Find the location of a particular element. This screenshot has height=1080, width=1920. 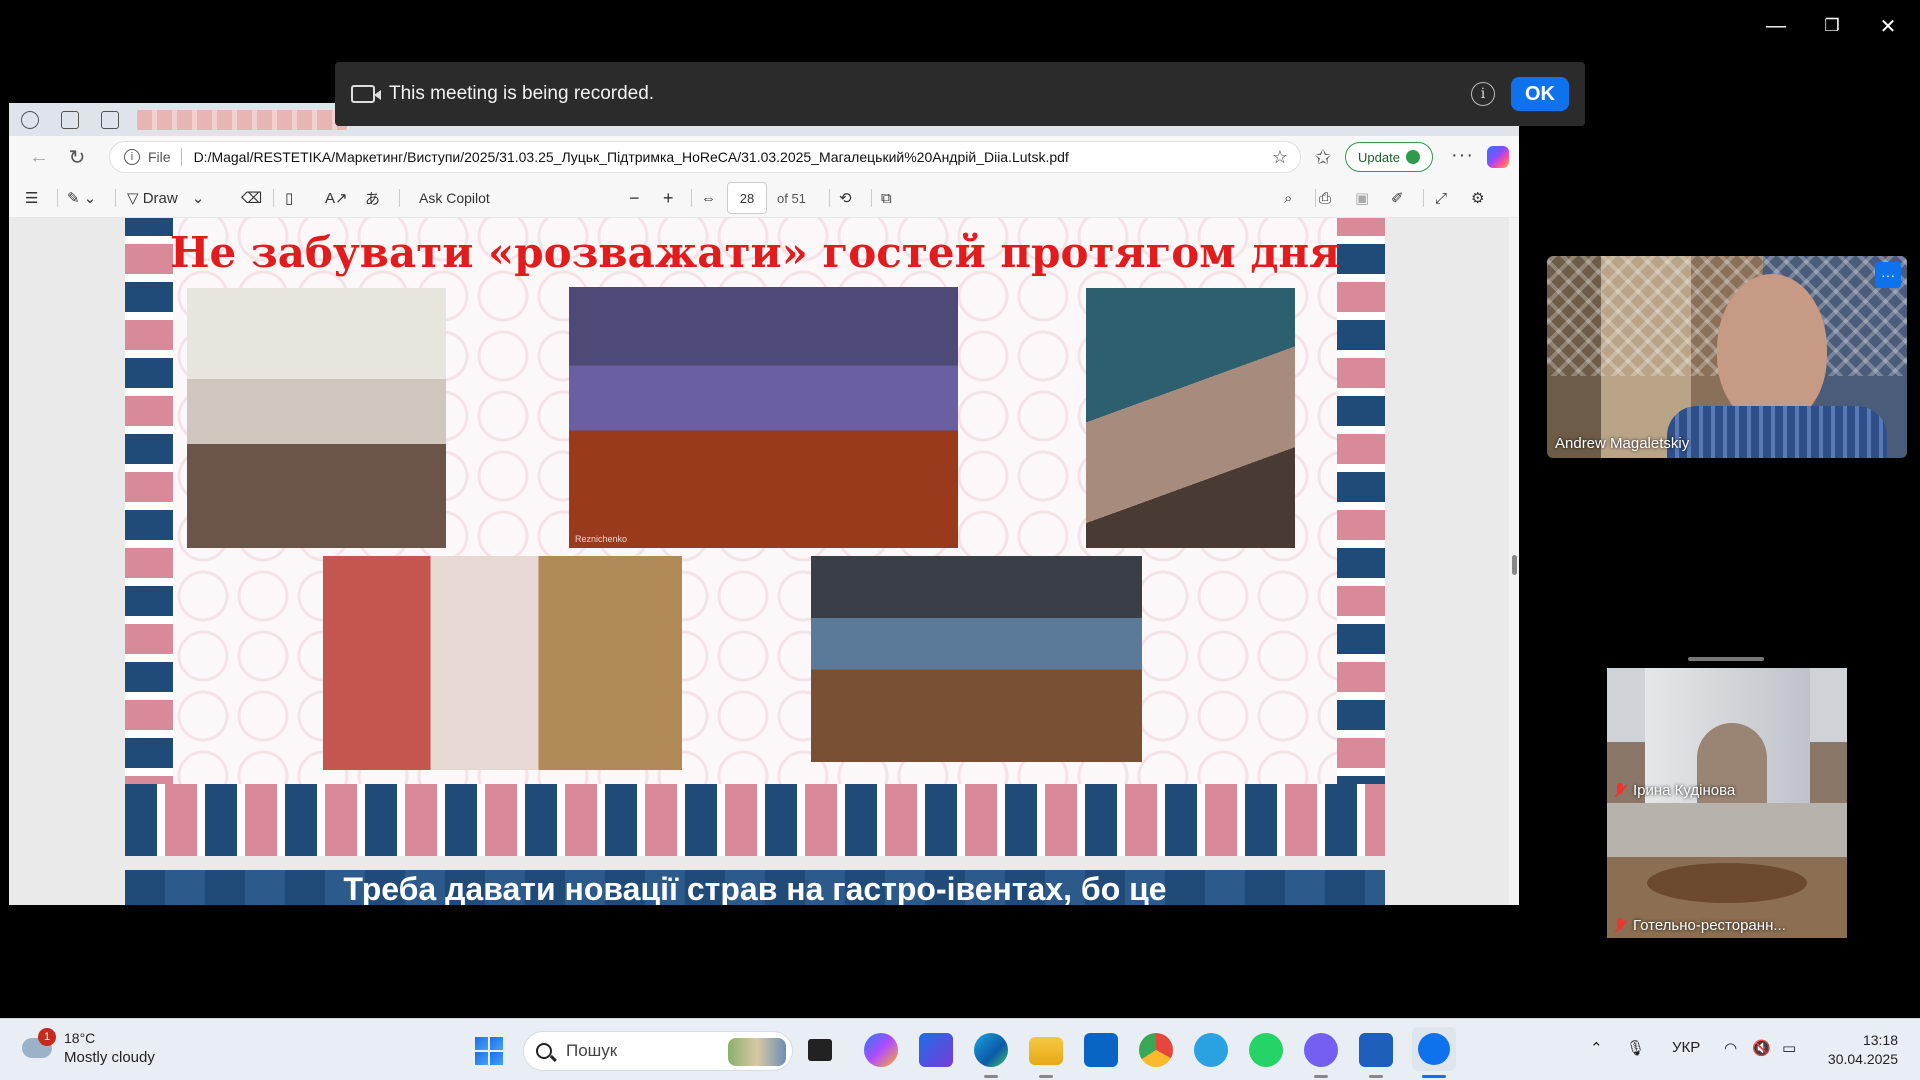

collections-icon is located at coordinates (70, 120).